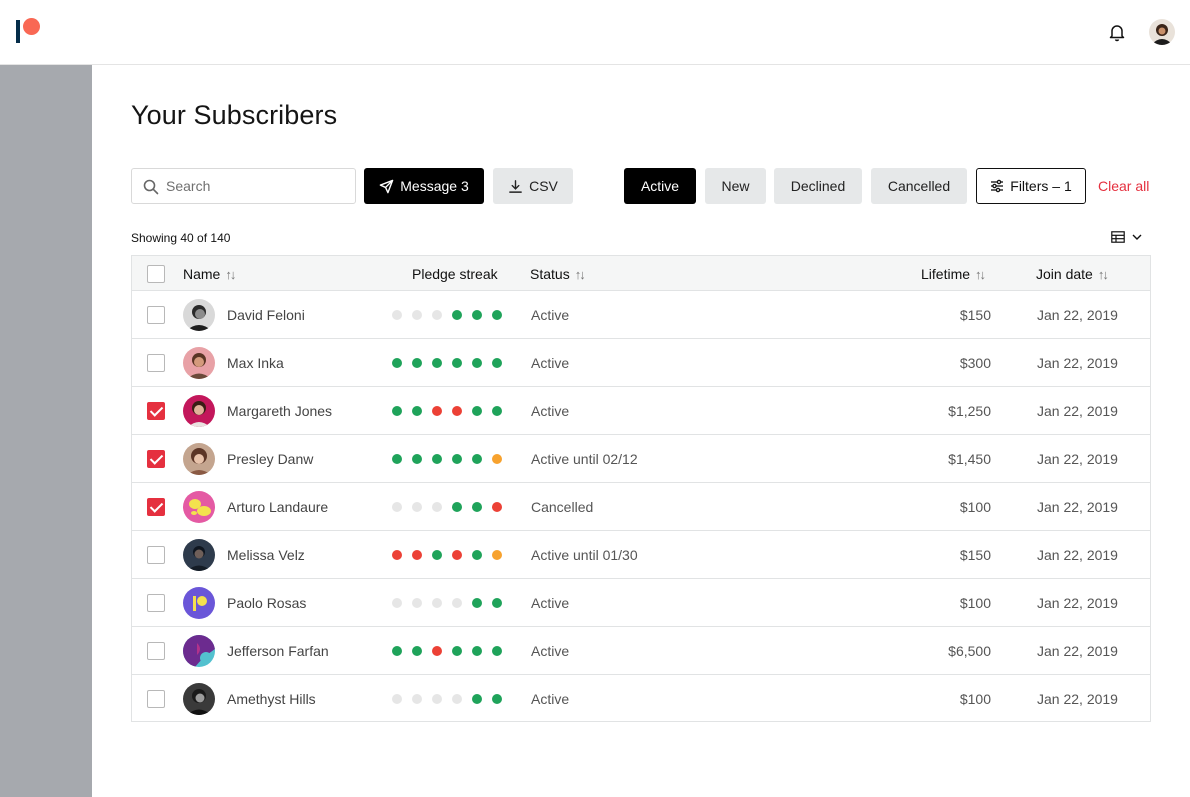 This screenshot has width=1190, height=797. Describe the element at coordinates (266, 315) in the screenshot. I see `subscriber-name: David Feloni` at that location.